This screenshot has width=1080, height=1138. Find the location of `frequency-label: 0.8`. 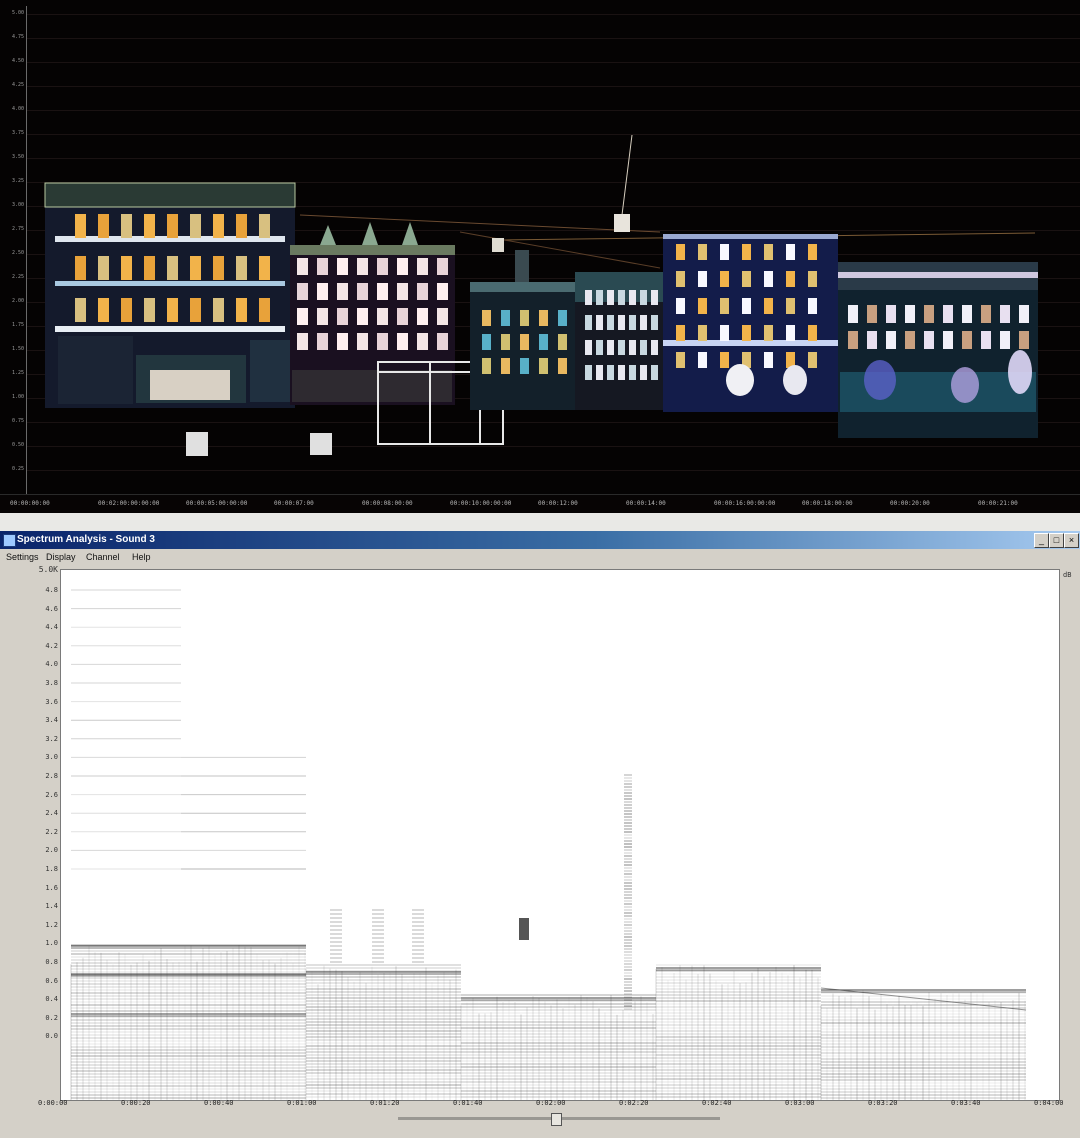

frequency-label: 0.8 is located at coordinates (51, 962).